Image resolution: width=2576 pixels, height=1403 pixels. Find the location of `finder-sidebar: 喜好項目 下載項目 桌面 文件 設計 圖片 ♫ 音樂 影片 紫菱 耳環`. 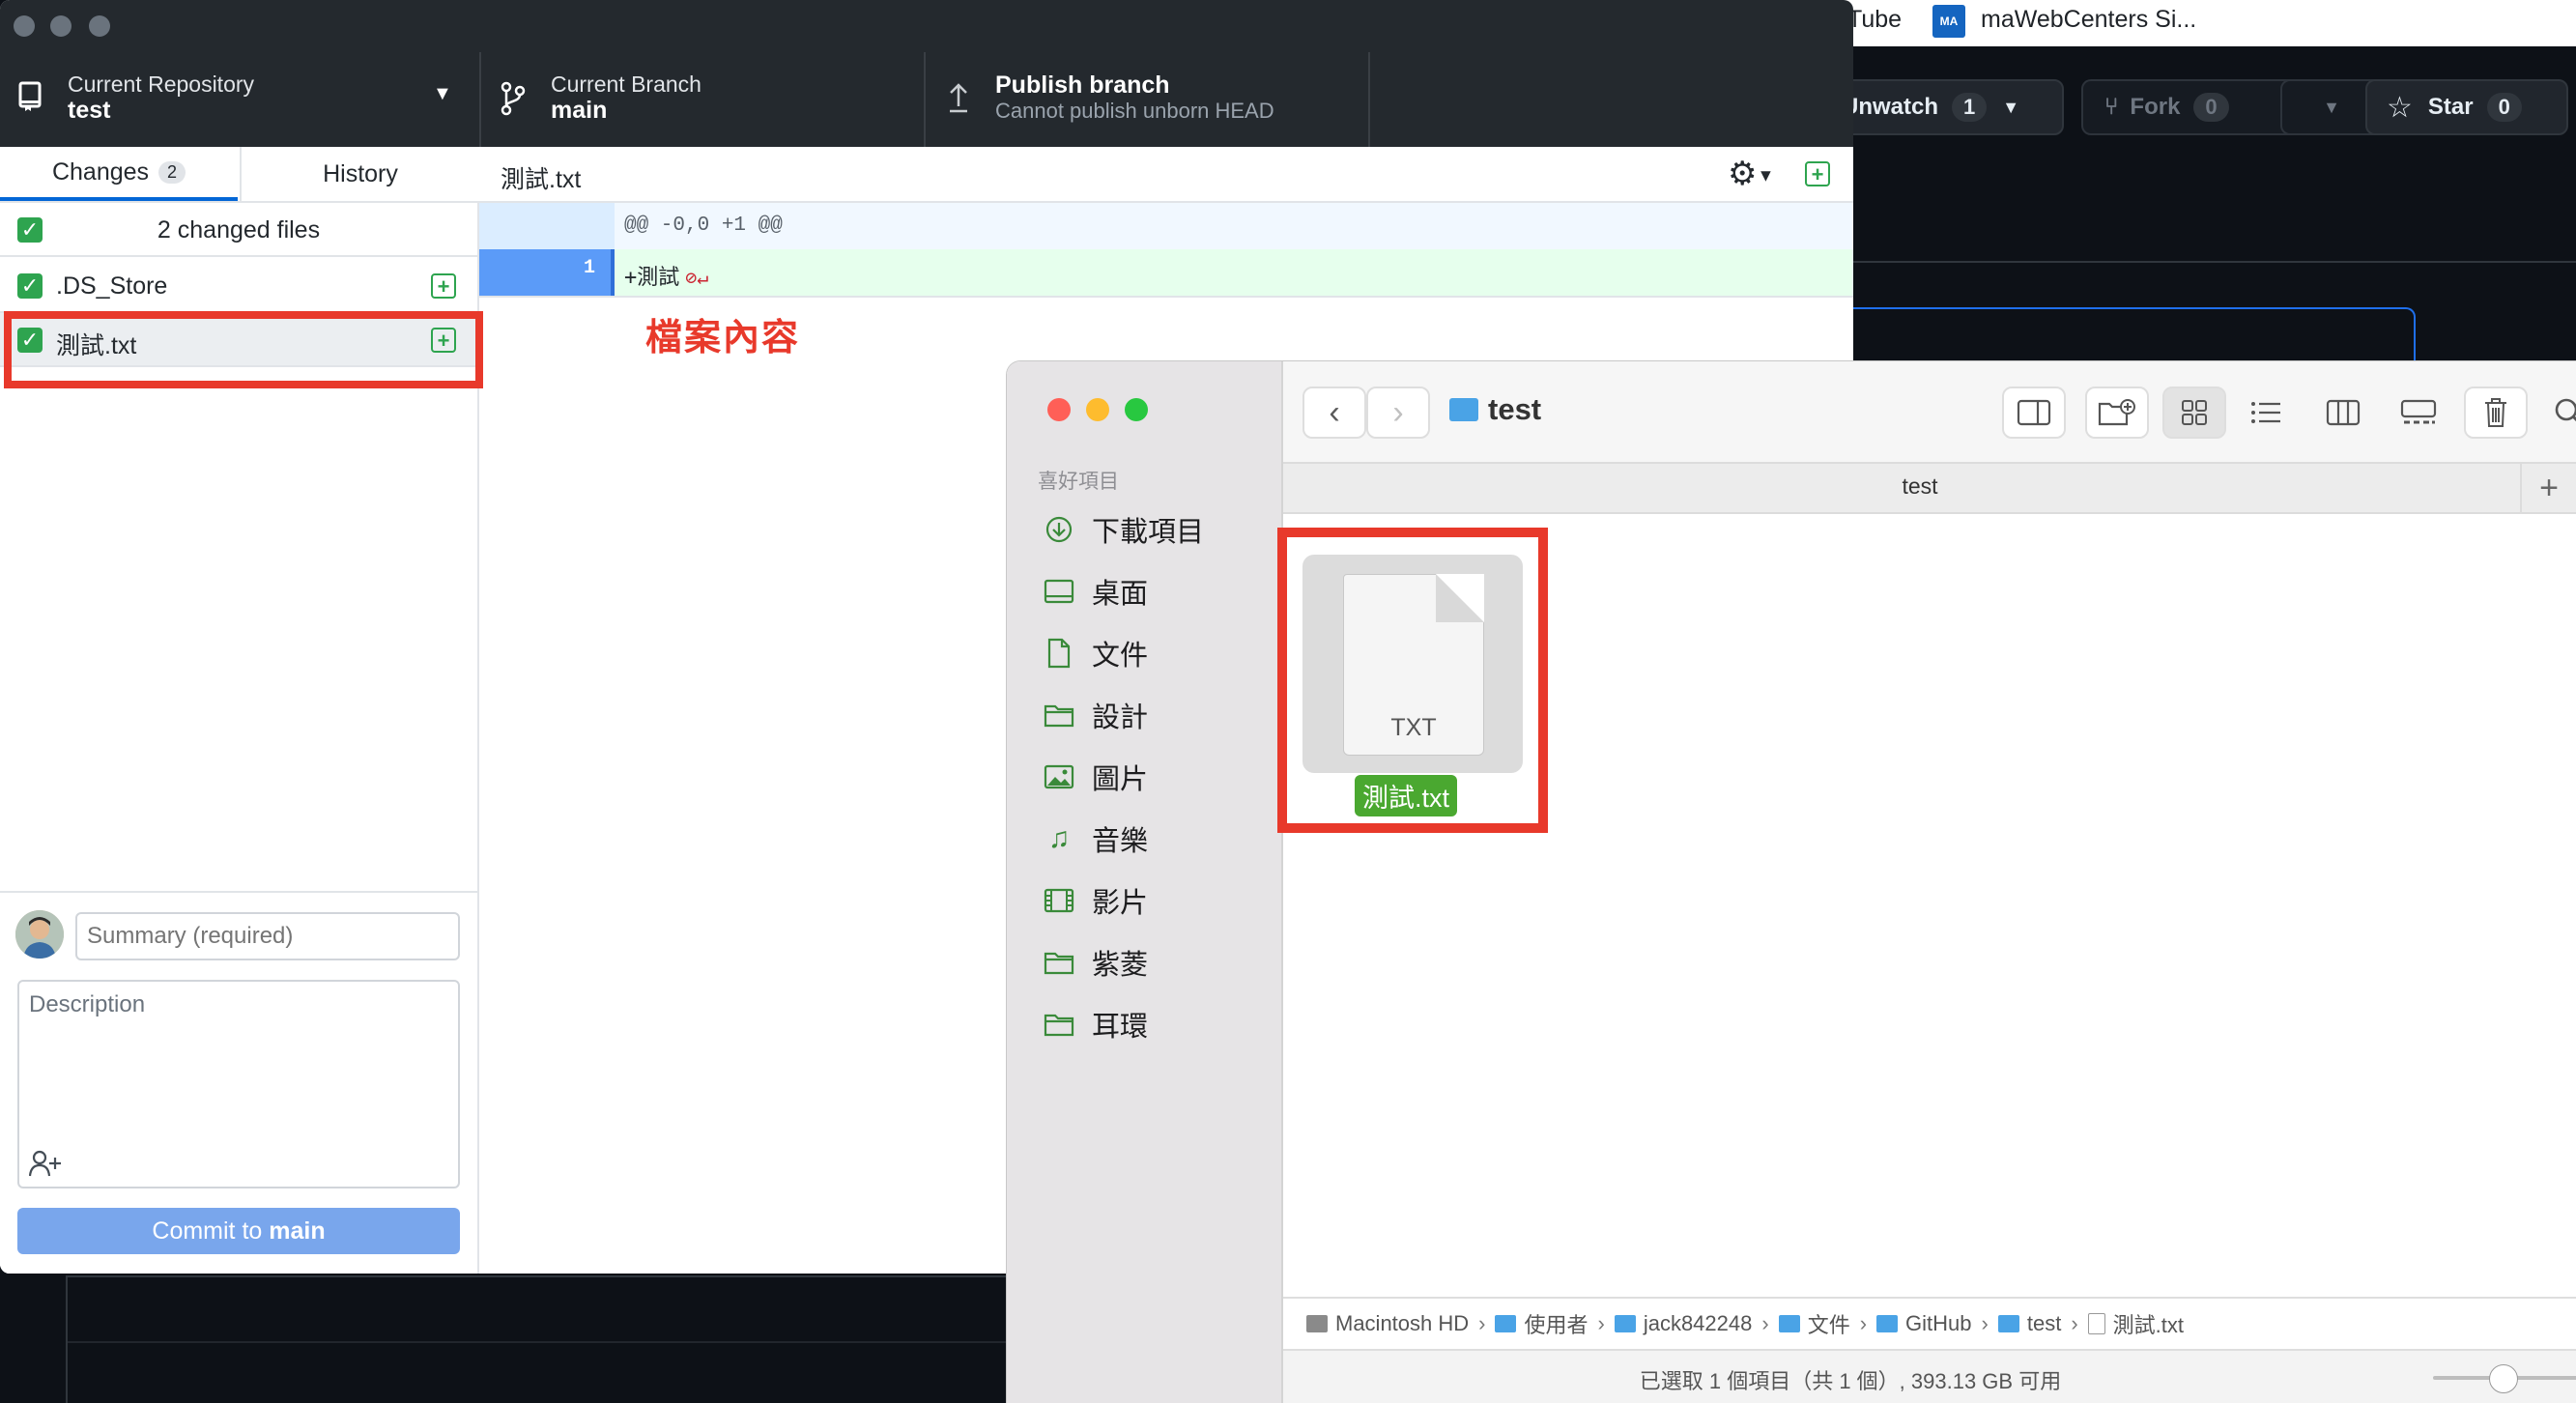

finder-sidebar: 喜好項目 下載項目 桌面 文件 設計 圖片 ♫ 音樂 影片 紫菱 耳環 is located at coordinates (1145, 882).